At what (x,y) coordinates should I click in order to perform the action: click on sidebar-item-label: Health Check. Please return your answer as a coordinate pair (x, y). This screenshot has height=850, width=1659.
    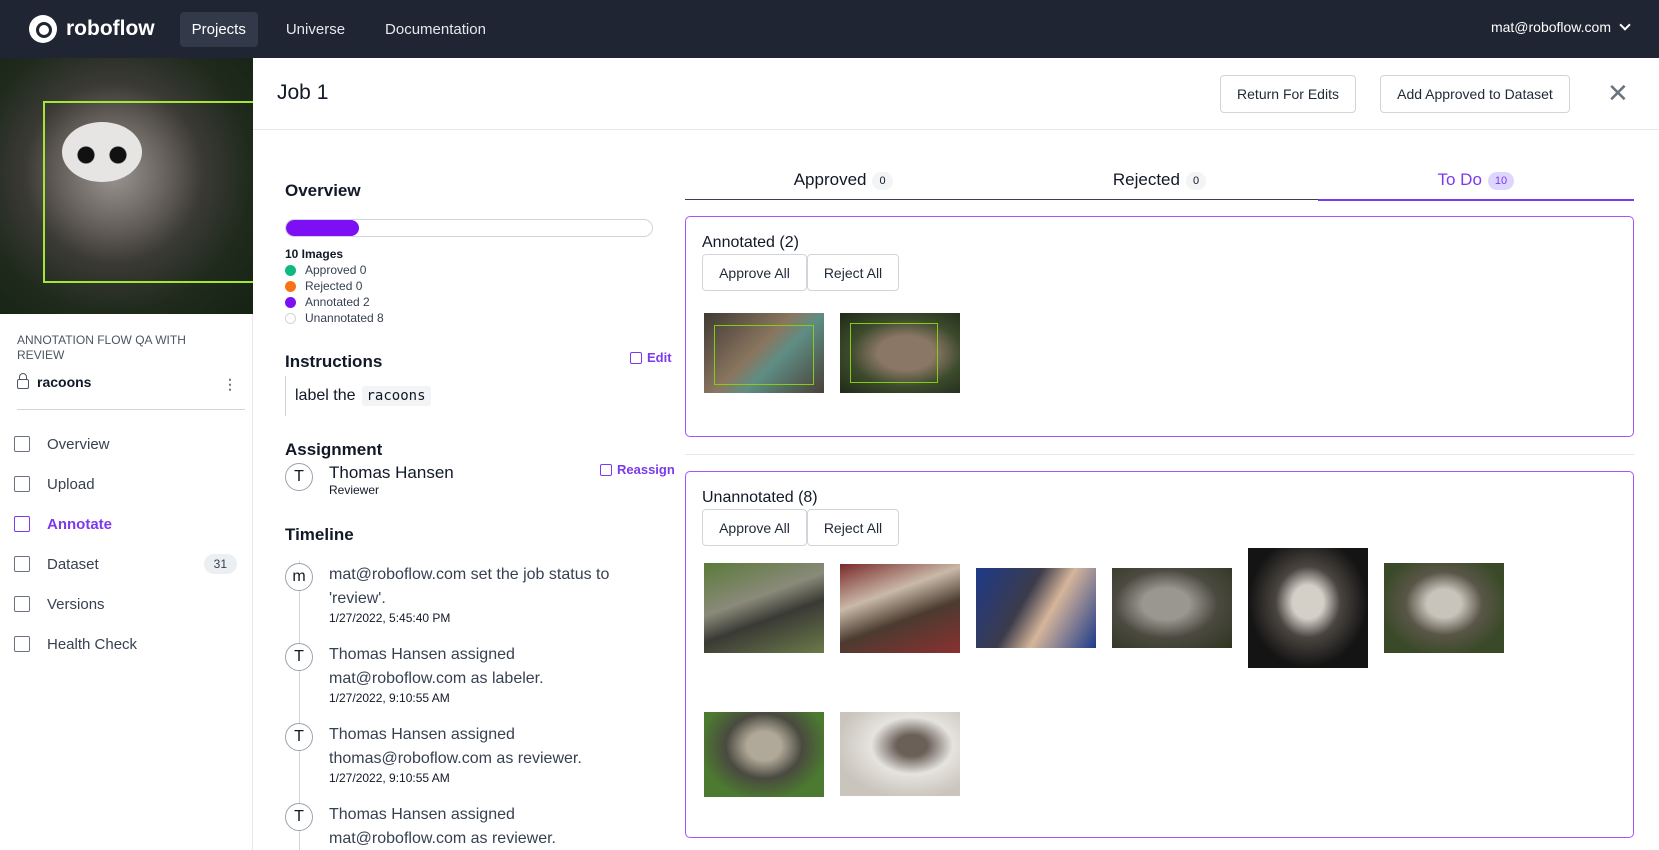
    Looking at the image, I should click on (92, 644).